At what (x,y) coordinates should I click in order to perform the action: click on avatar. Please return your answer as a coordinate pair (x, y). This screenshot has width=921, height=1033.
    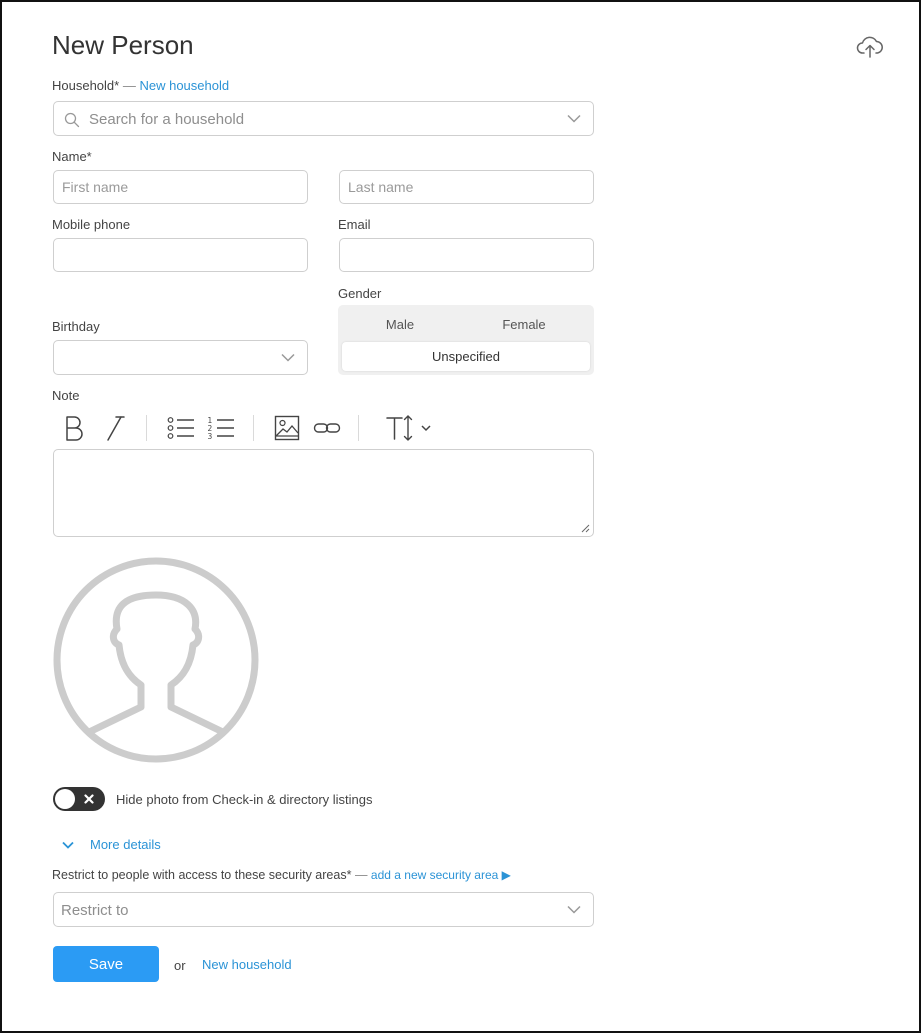
    Looking at the image, I should click on (156, 660).